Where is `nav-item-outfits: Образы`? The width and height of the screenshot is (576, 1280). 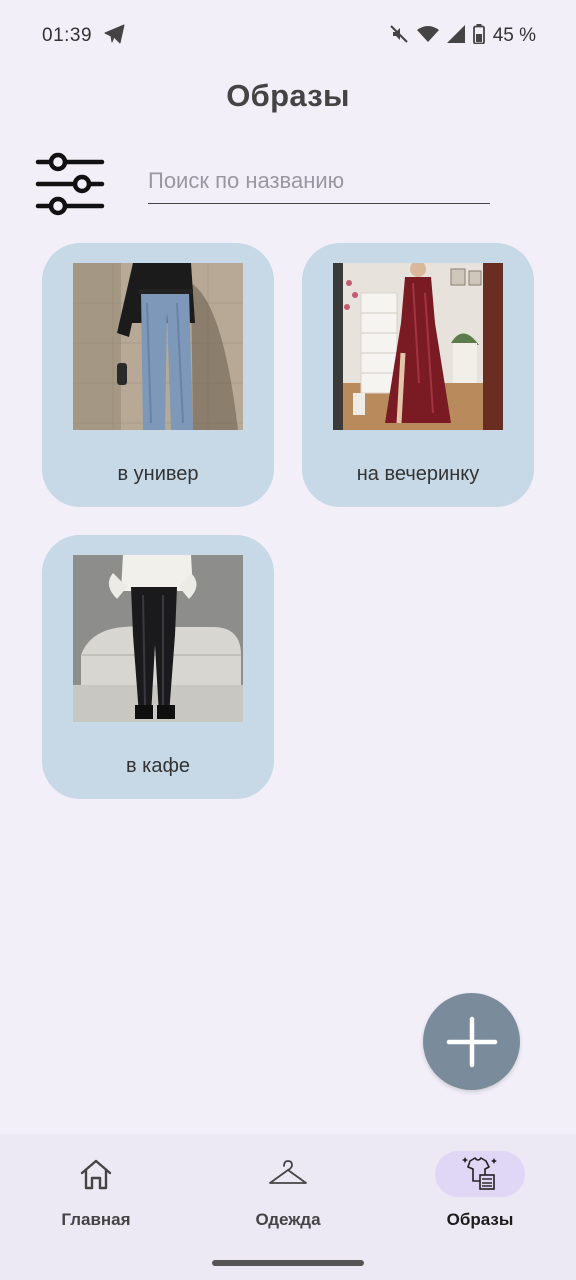 nav-item-outfits: Образы is located at coordinates (480, 1196).